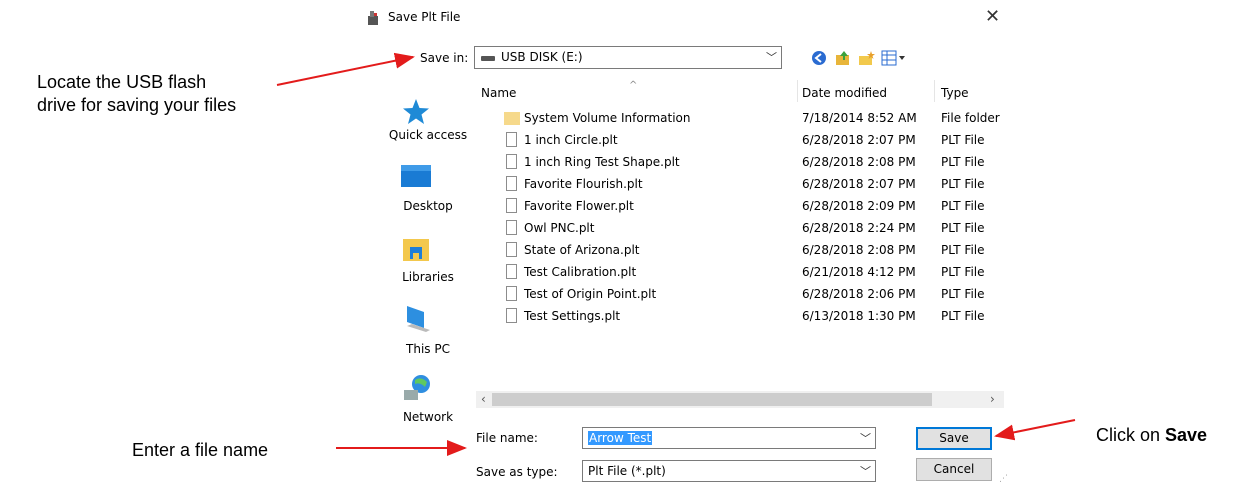  Describe the element at coordinates (1035, 430) in the screenshot. I see `arrow-click-save` at that location.